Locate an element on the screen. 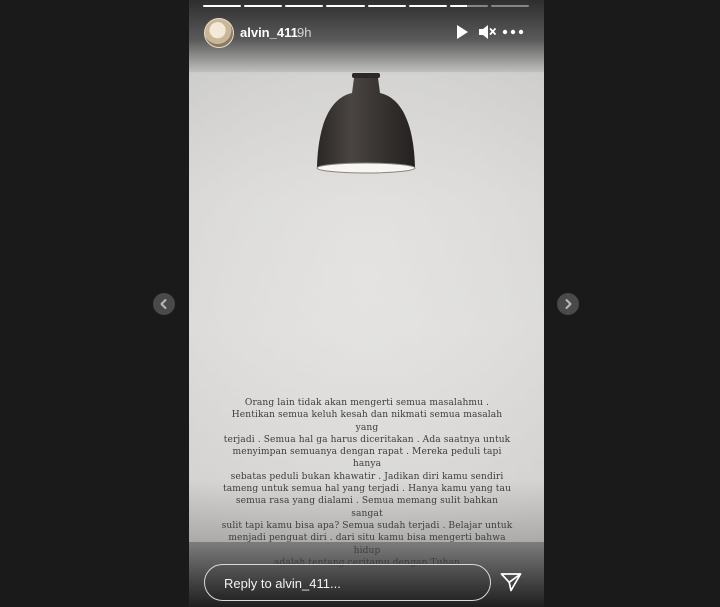  play-icon is located at coordinates (462, 32).